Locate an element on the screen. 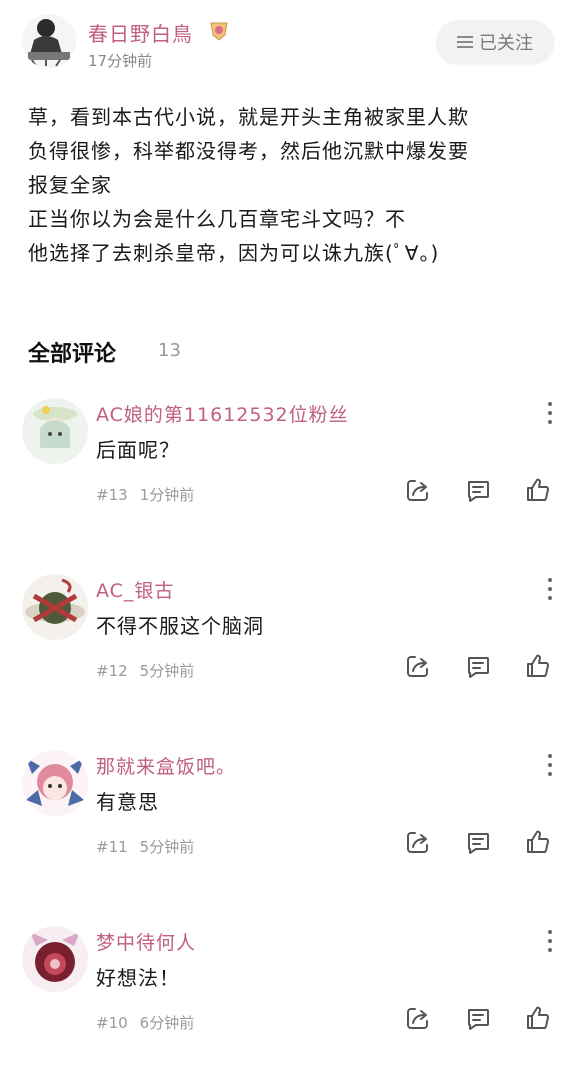 Image resolution: width=578 pixels, height=1086 pixels. post-header: 春日野白鳥 17分钟前 已关注 is located at coordinates (289, 40).